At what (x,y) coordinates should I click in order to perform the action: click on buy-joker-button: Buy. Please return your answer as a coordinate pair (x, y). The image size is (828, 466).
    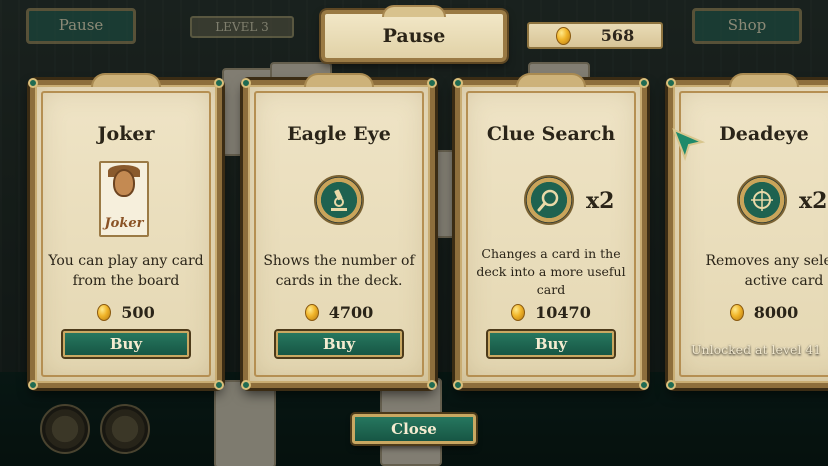
    Looking at the image, I should click on (126, 344).